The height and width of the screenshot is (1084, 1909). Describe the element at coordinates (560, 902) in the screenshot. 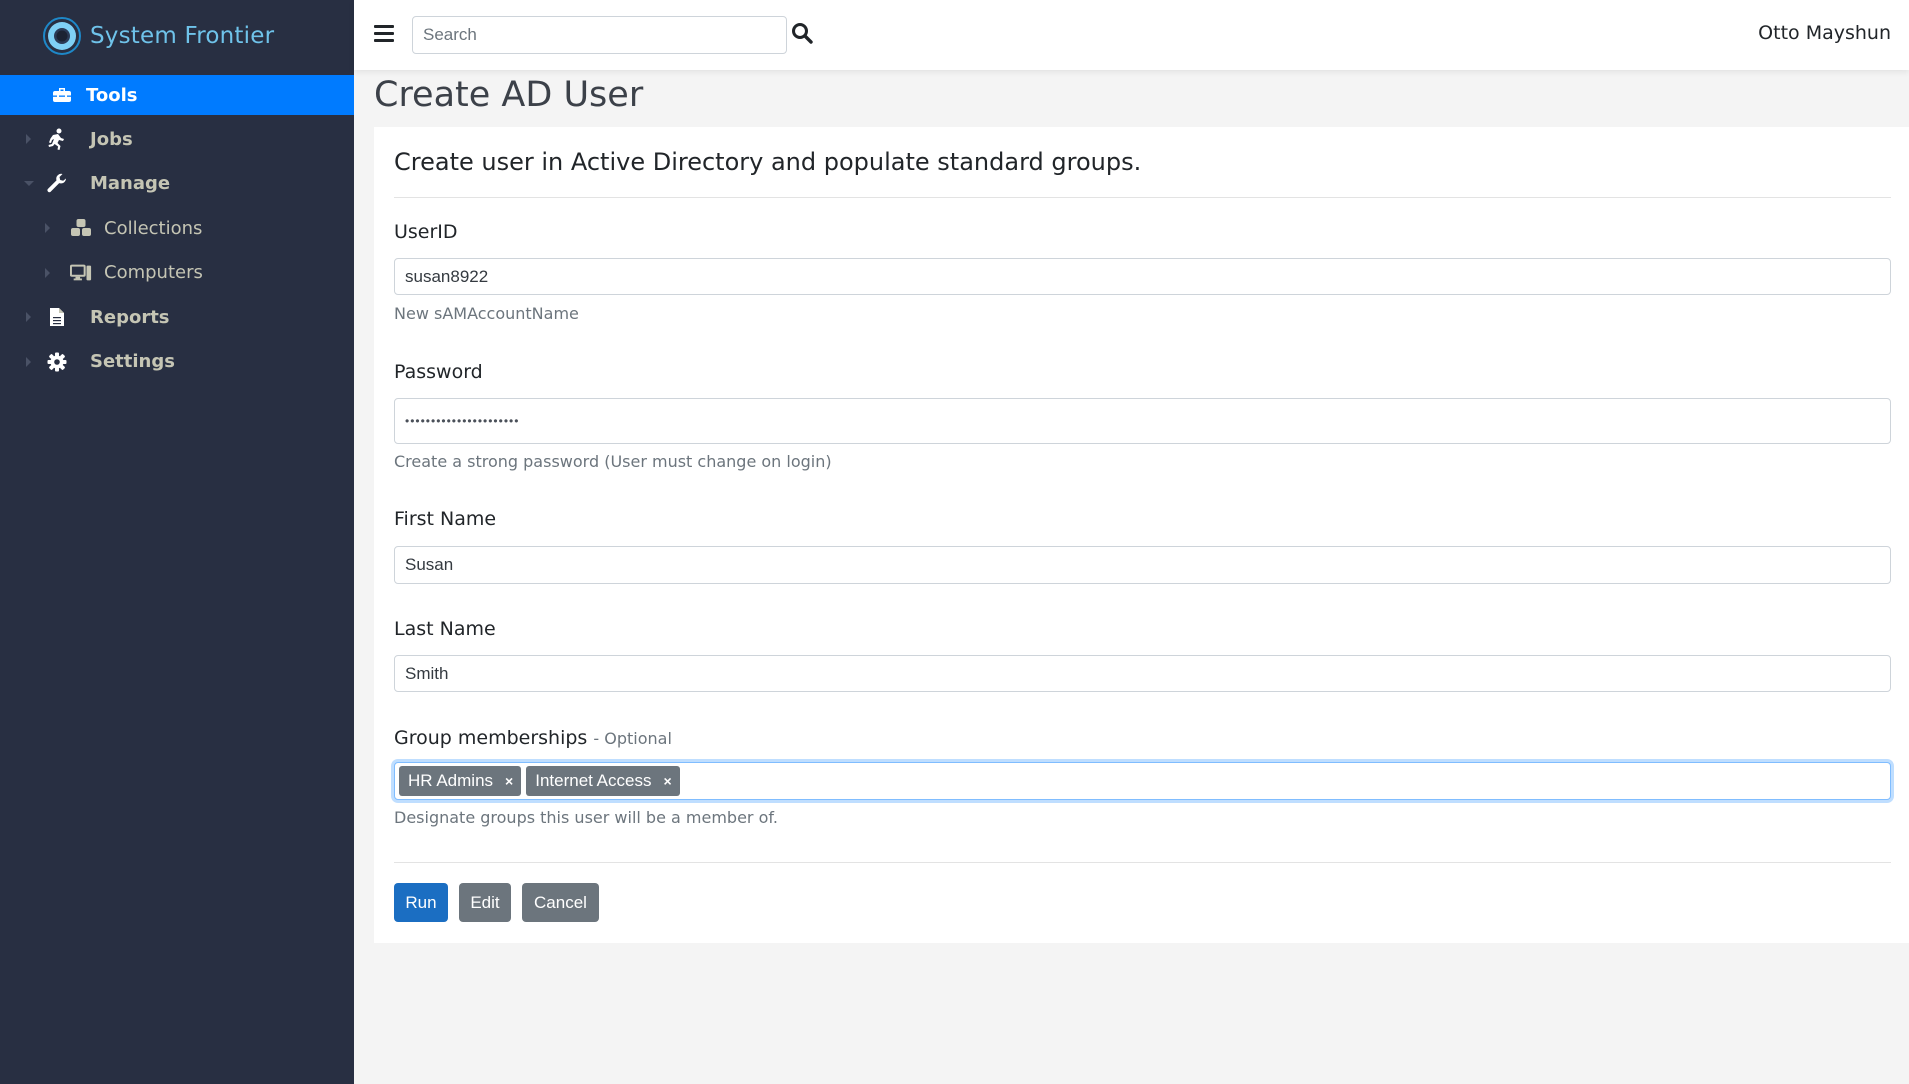

I see `cancel-button: Cancel` at that location.